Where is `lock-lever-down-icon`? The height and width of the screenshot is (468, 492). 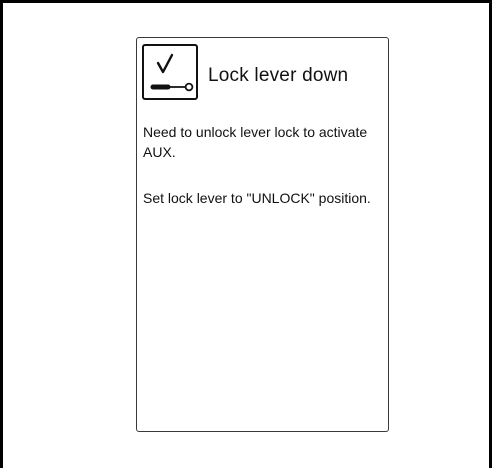 lock-lever-down-icon is located at coordinates (170, 72).